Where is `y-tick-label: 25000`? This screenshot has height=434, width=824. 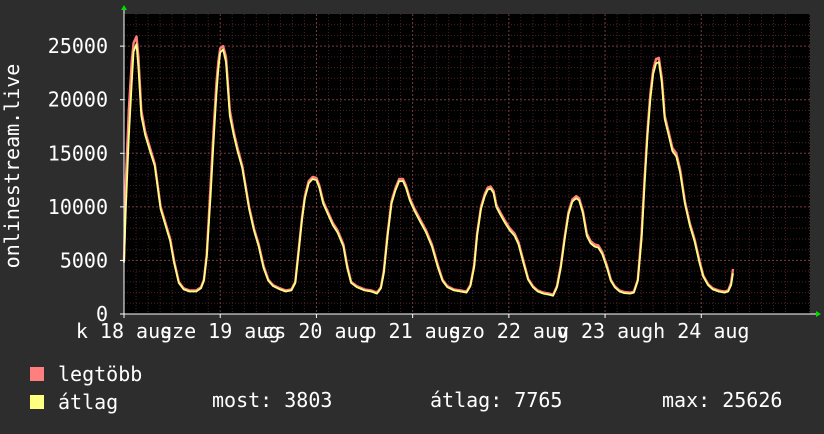
y-tick-label: 25000 is located at coordinates (78, 46).